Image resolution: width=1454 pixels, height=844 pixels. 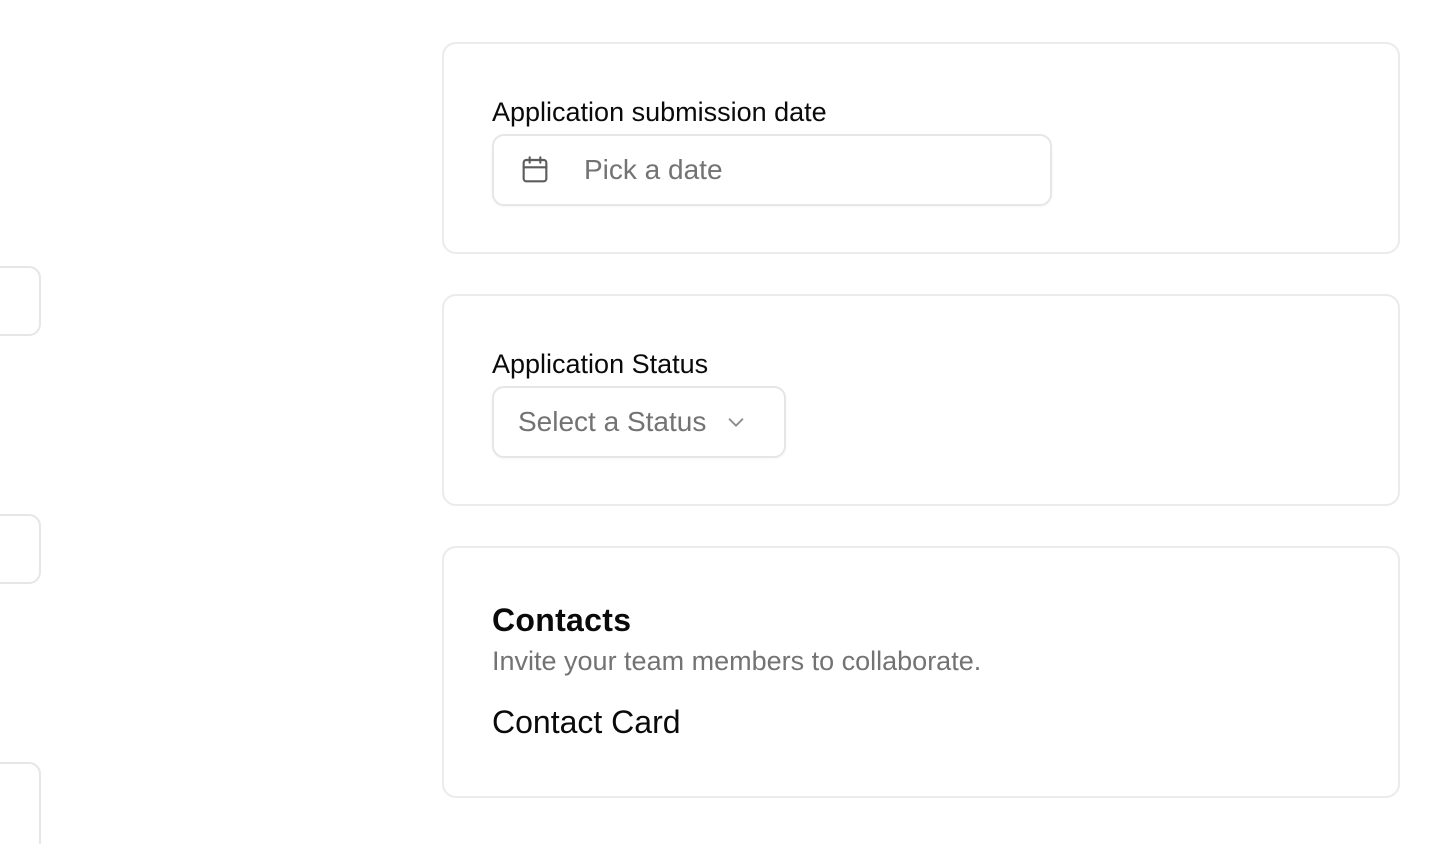 What do you see at coordinates (612, 421) in the screenshot?
I see `status-select-placeholder: Select a Status` at bounding box center [612, 421].